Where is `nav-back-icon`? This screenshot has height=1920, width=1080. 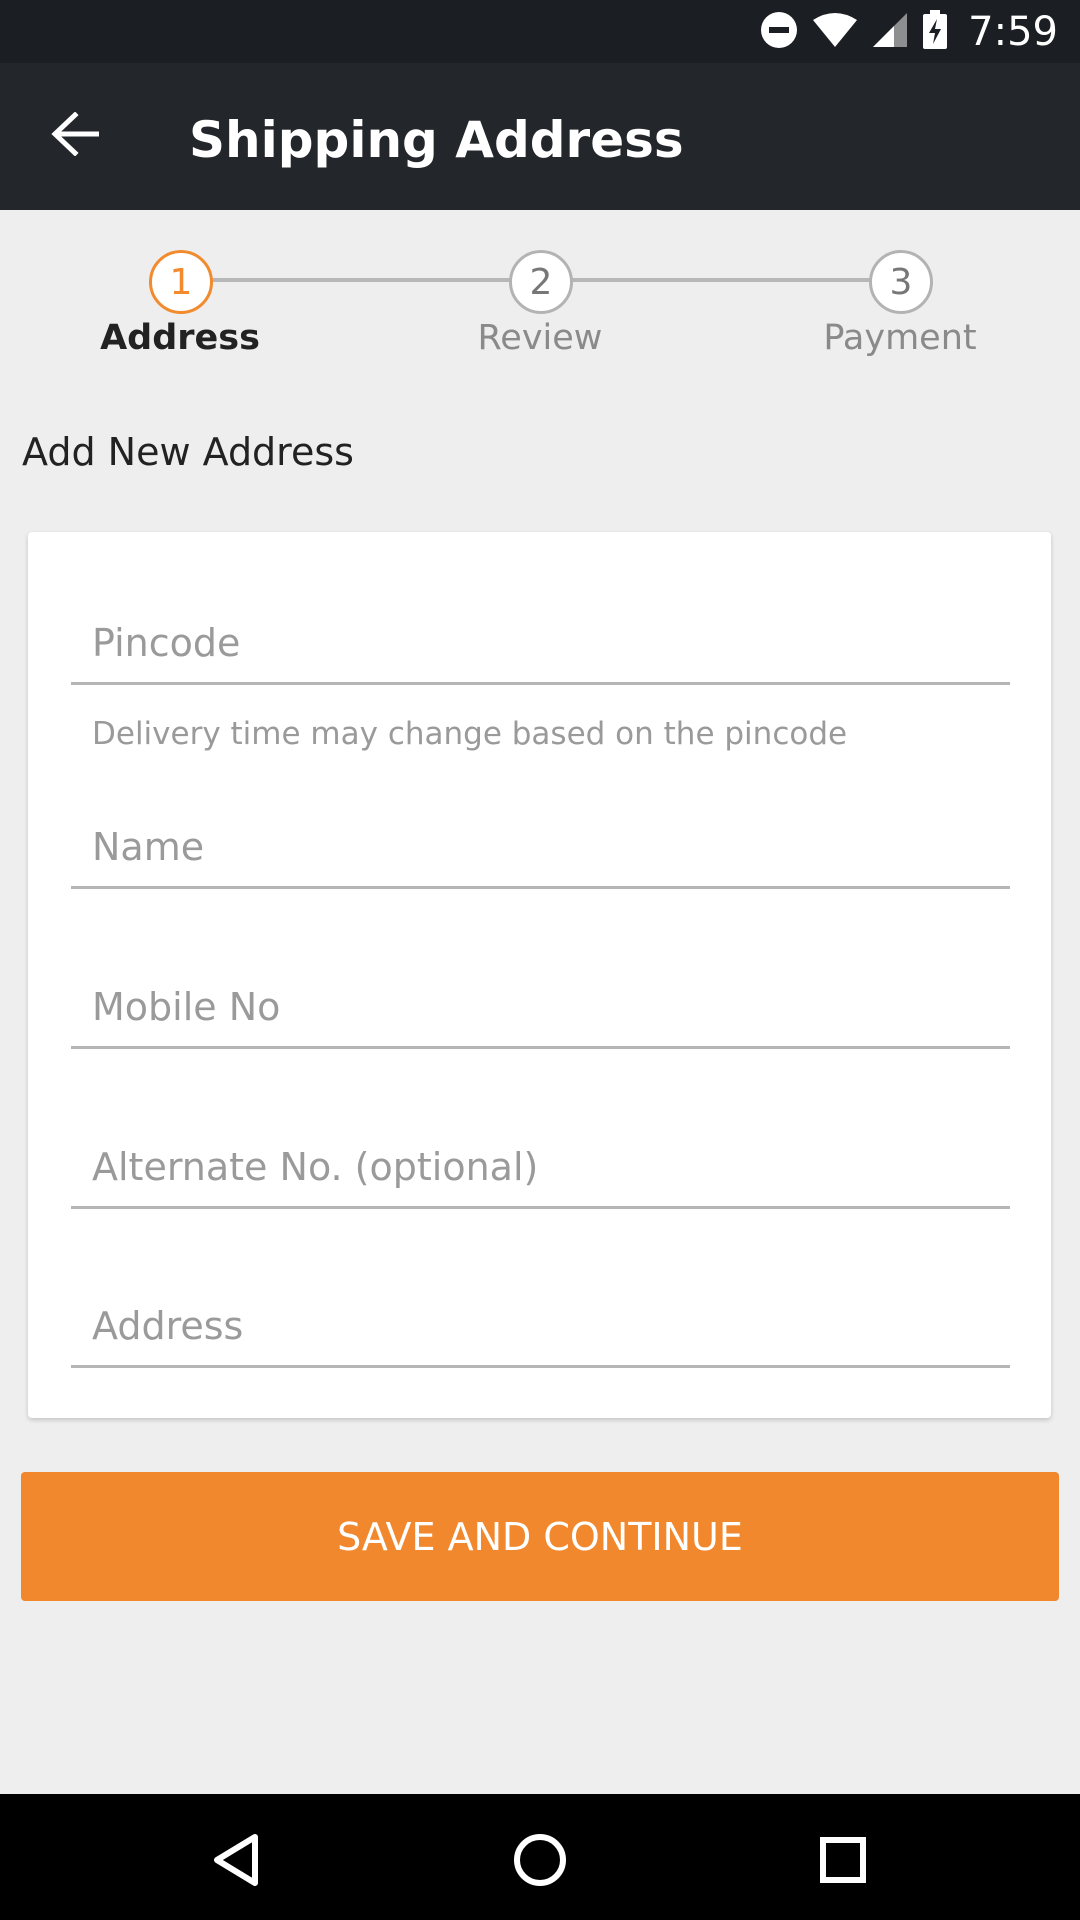 nav-back-icon is located at coordinates (236, 1862).